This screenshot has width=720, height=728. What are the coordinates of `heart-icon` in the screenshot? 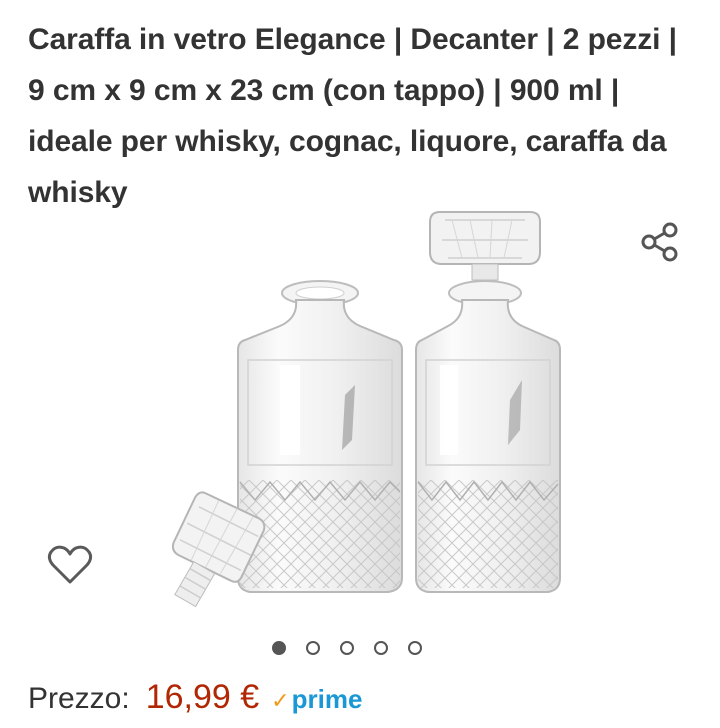 It's located at (70, 564).